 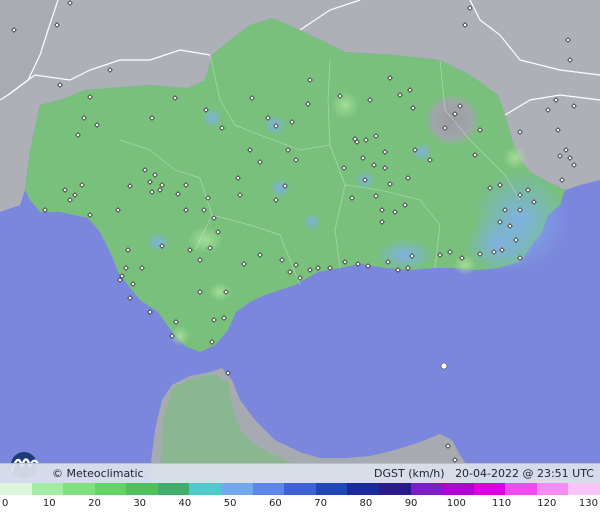 What do you see at coordinates (275, 503) in the screenshot?
I see `legend-tick-label: 60` at bounding box center [275, 503].